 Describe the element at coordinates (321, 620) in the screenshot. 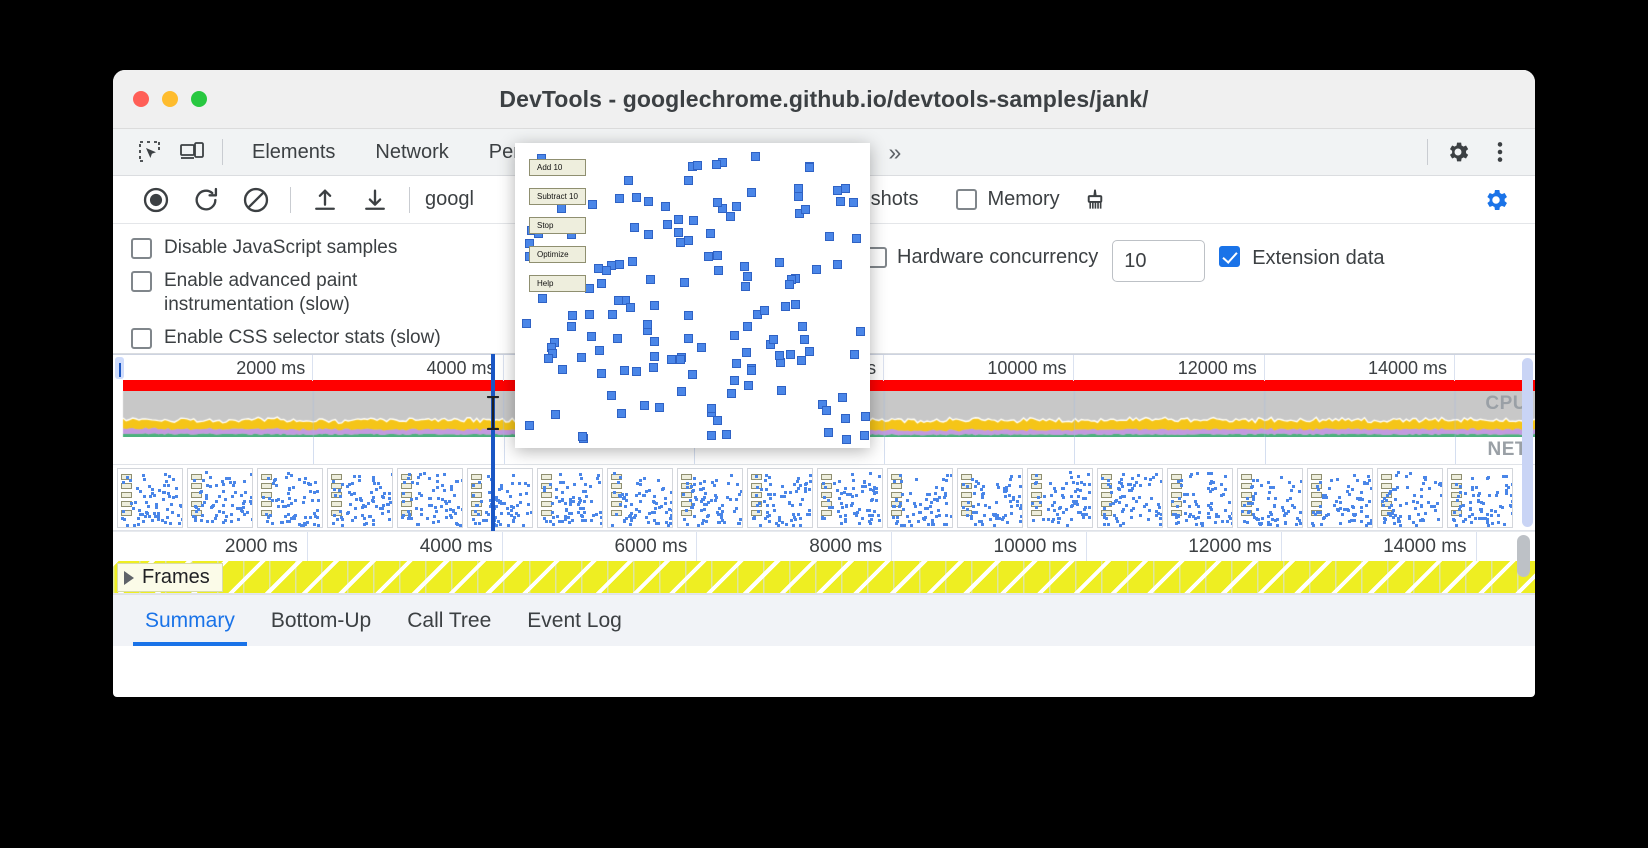

I see `tab-bottom-up: Bottom-Up` at that location.